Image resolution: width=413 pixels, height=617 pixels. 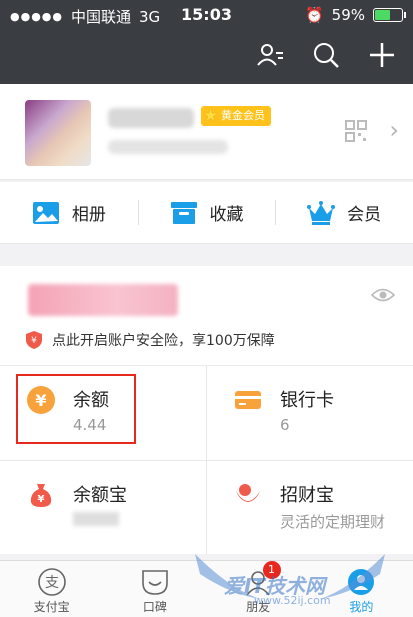 What do you see at coordinates (168, 147) in the screenshot?
I see `blurred-account` at bounding box center [168, 147].